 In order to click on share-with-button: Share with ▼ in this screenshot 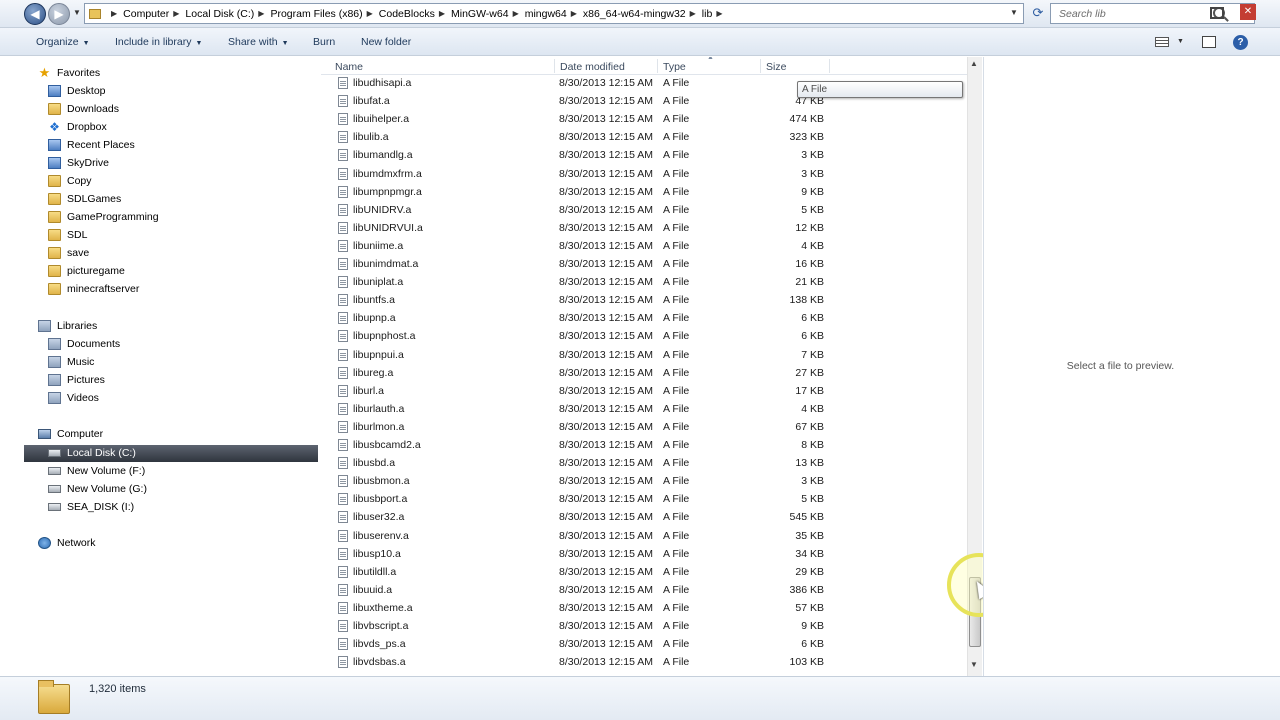, I will do `click(258, 42)`.